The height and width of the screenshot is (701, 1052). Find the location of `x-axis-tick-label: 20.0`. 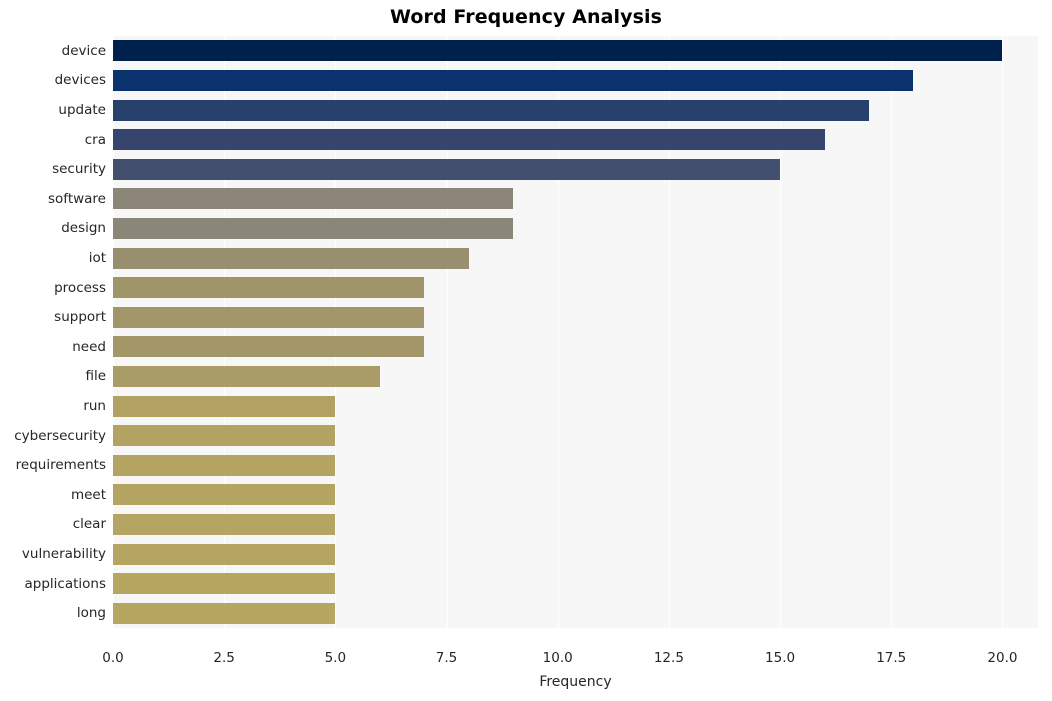

x-axis-tick-label: 20.0 is located at coordinates (1002, 658).